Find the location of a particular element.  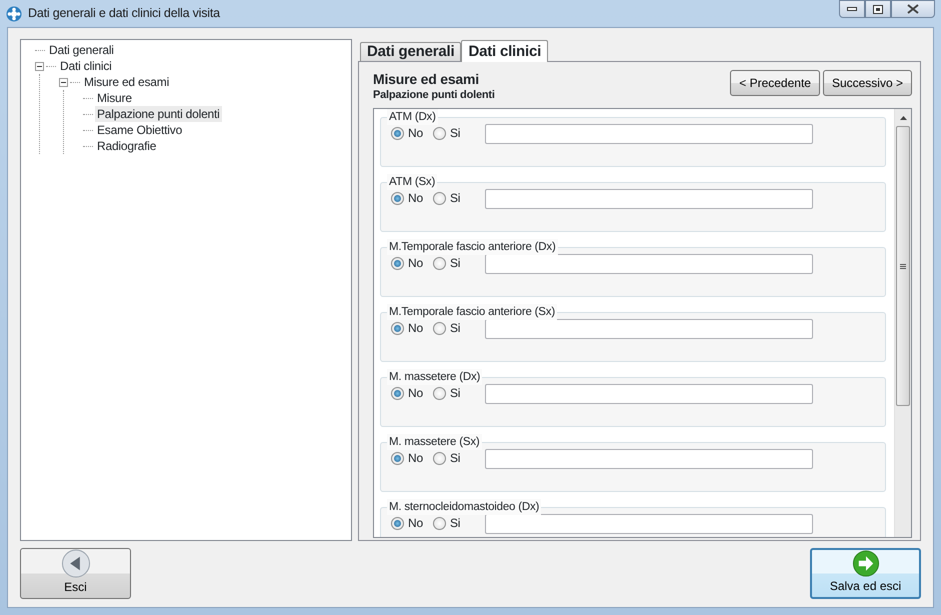

group-label: M.Temporale fascio anteriore (Sx) is located at coordinates (472, 312).